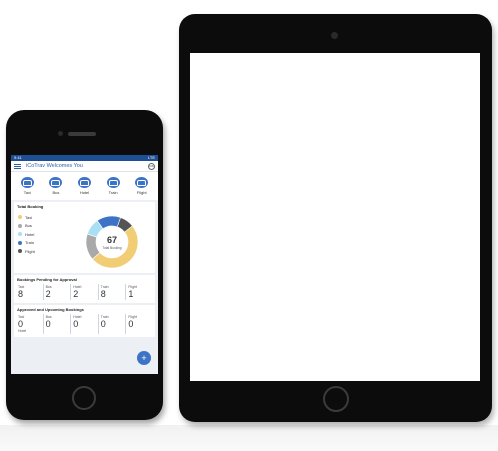 The width and height of the screenshot is (498, 451). I want to click on pending-counts: Taxi 8 Bus 2 Hotel 2 Train 8 Flight 1, so click(84, 293).